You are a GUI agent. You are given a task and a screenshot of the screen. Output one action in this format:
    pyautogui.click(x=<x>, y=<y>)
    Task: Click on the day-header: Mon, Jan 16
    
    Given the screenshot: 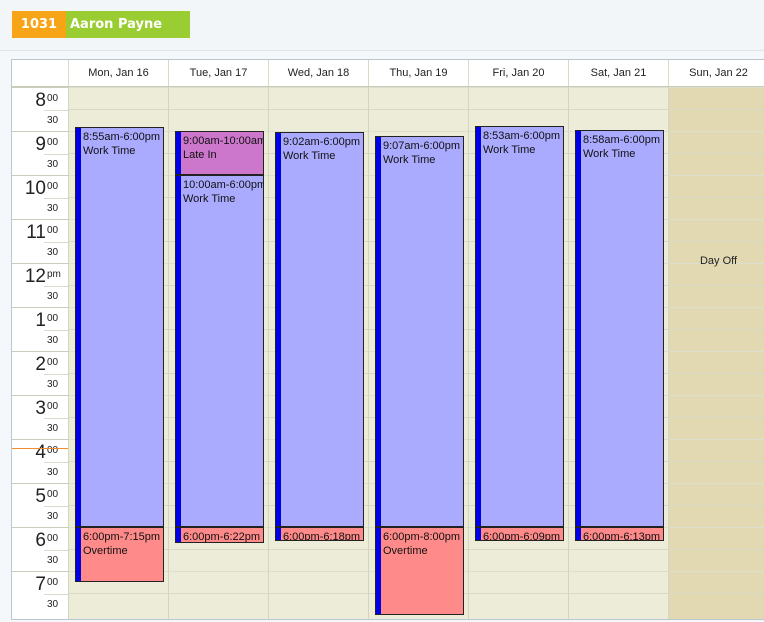 What is the action you would take?
    pyautogui.click(x=118, y=73)
    